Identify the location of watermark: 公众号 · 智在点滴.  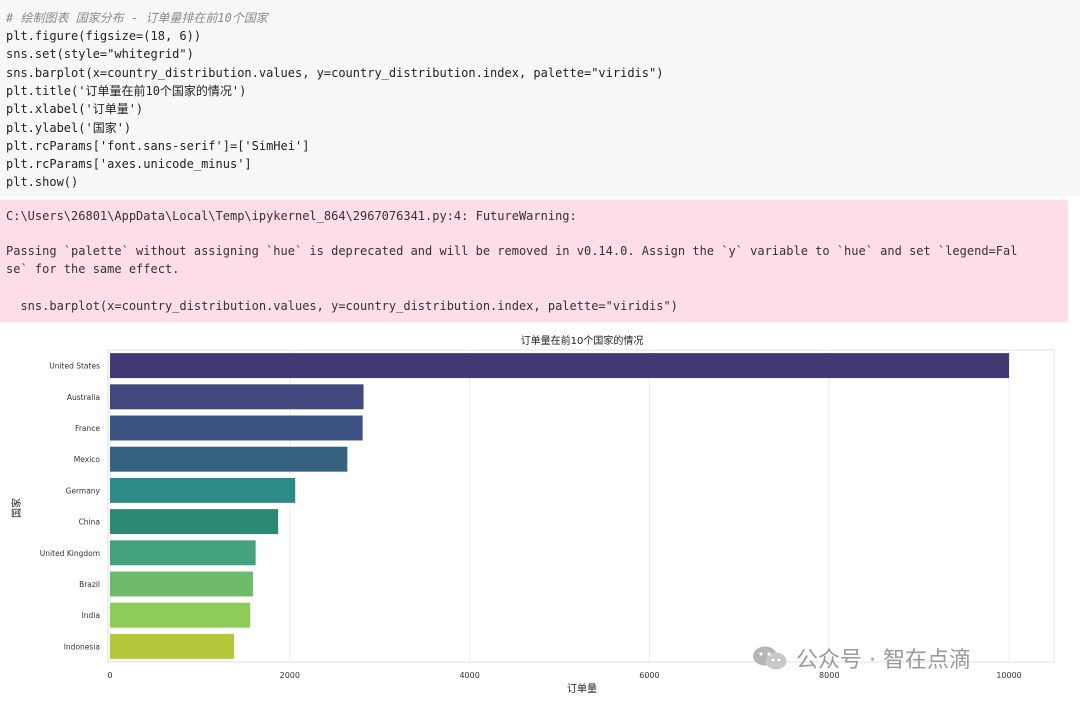
(861, 658).